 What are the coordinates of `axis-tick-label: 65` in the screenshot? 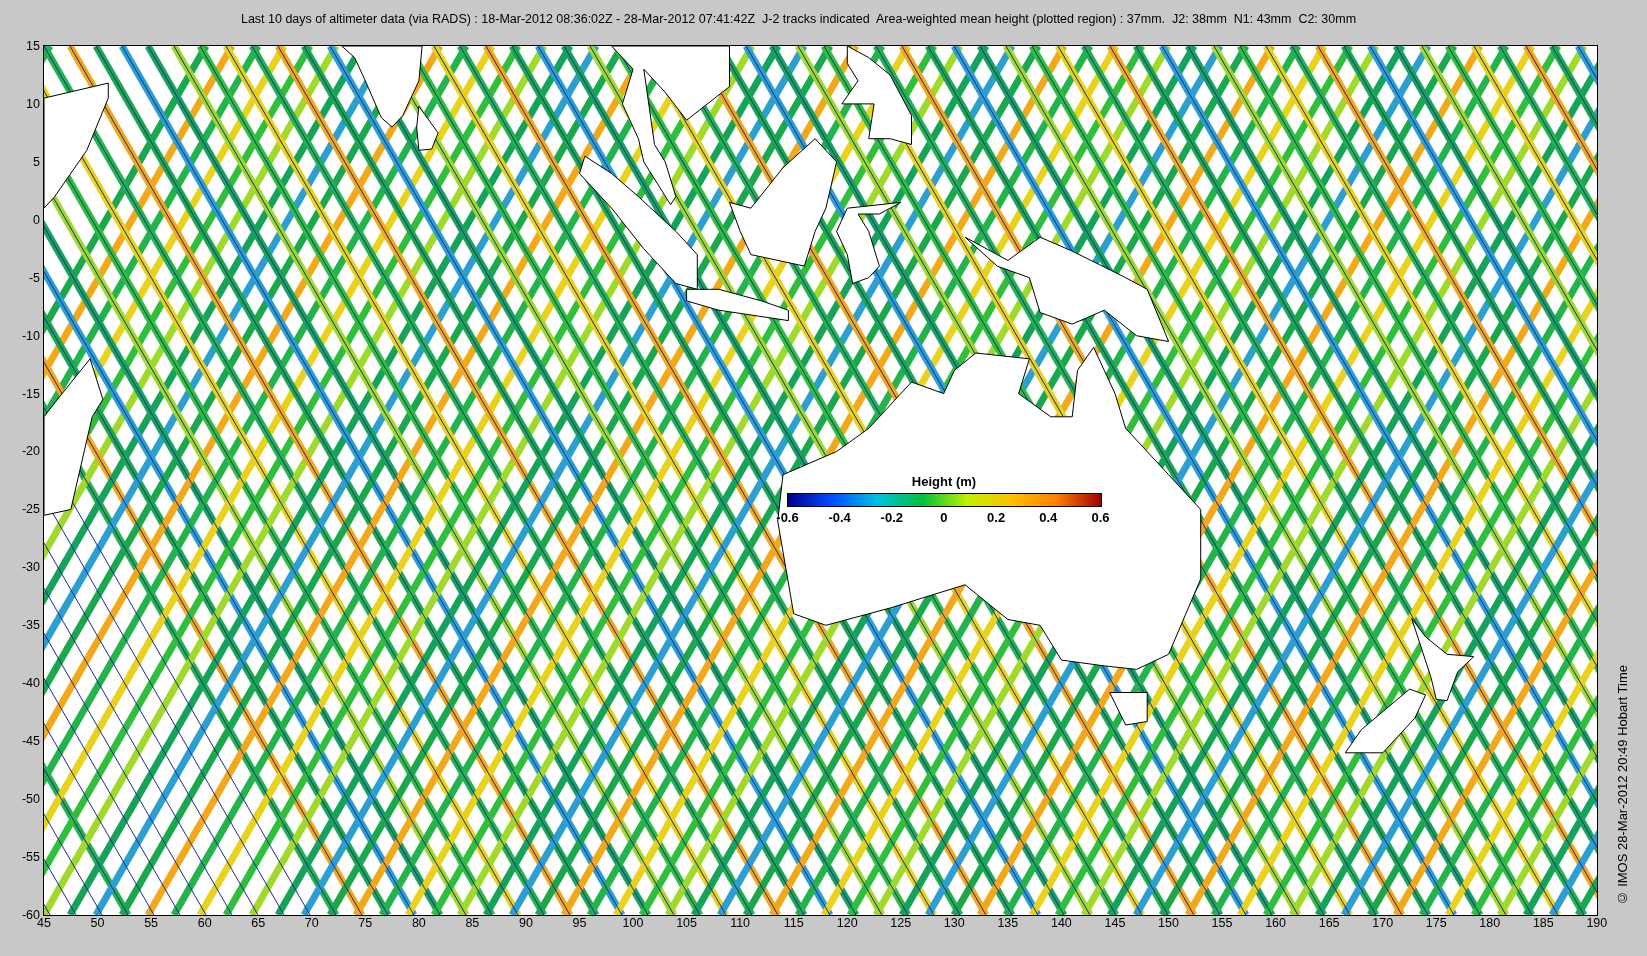 It's located at (258, 923).